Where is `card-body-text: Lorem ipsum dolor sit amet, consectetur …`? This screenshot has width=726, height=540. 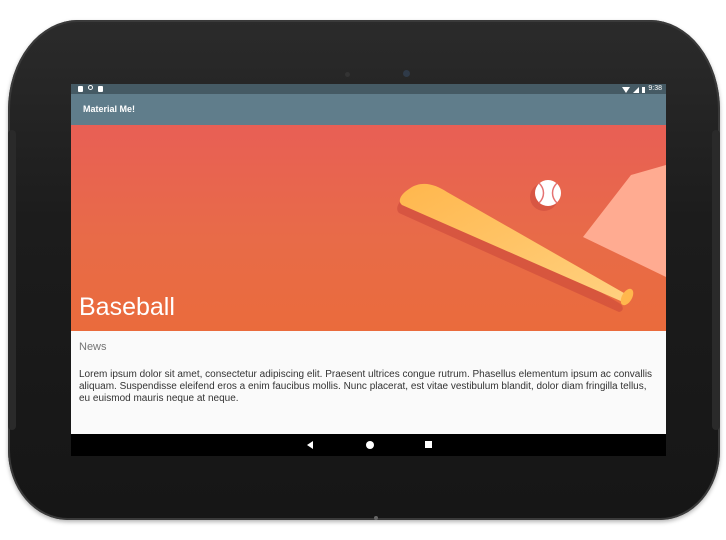 card-body-text: Lorem ipsum dolor sit amet, consectetur … is located at coordinates (366, 386).